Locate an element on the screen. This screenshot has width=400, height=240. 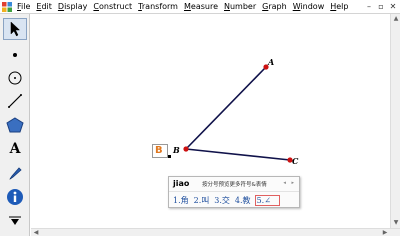
ime-candidate: 2.叫 is located at coordinates (202, 200).